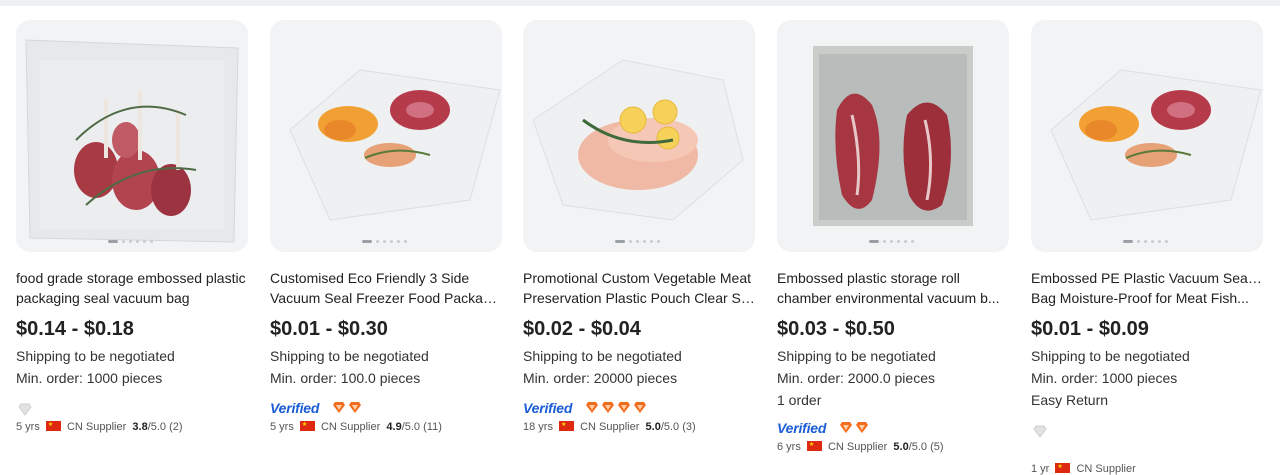 This screenshot has width=1280, height=475. Describe the element at coordinates (538, 427) in the screenshot. I see `supplier-years: 18 yrs` at that location.